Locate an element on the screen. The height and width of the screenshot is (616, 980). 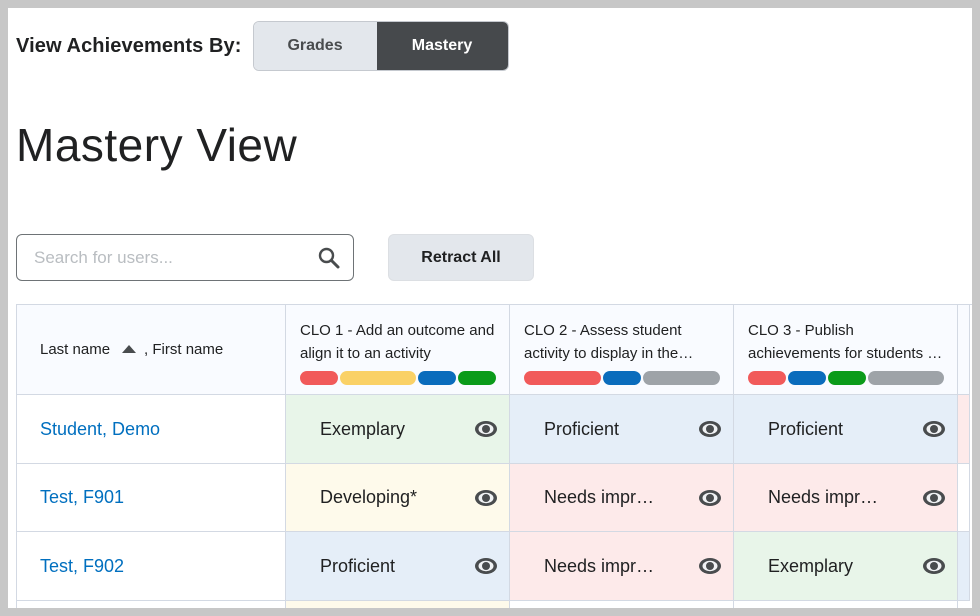
sort-ascending-icon is located at coordinates (129, 348).